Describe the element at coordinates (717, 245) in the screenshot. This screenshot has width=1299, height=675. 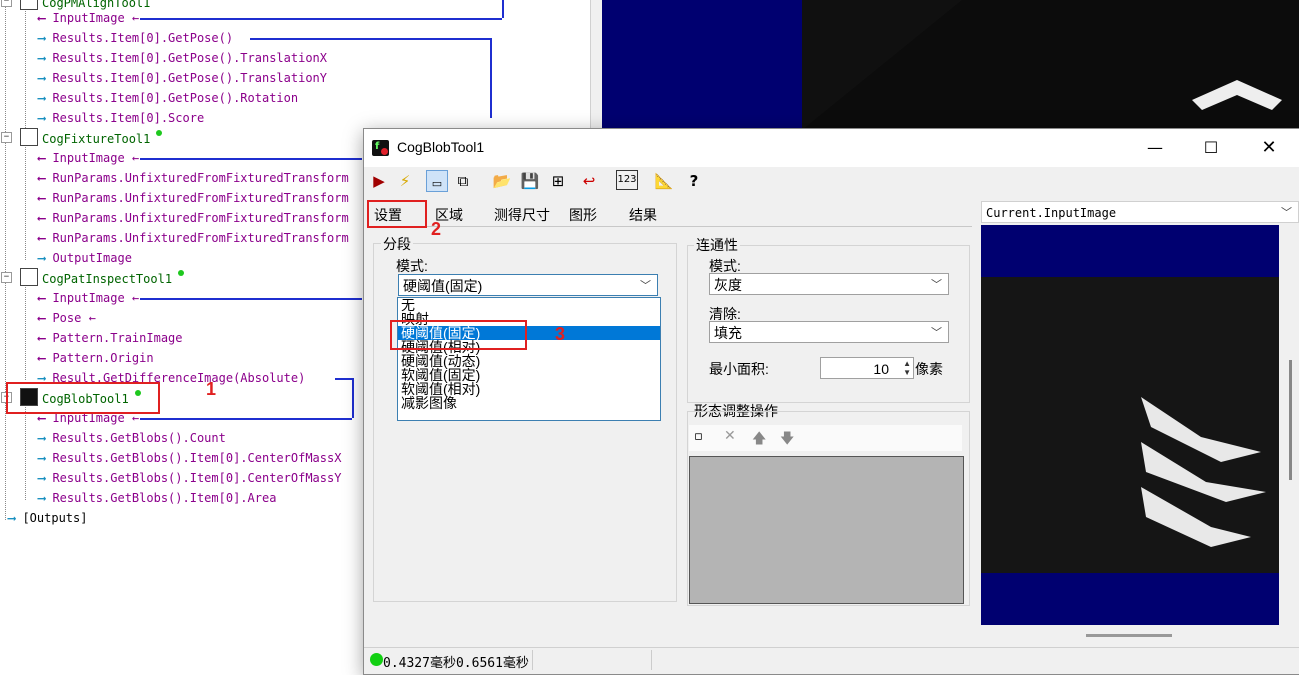
I see `connectivity-group-label: 连通性` at that location.